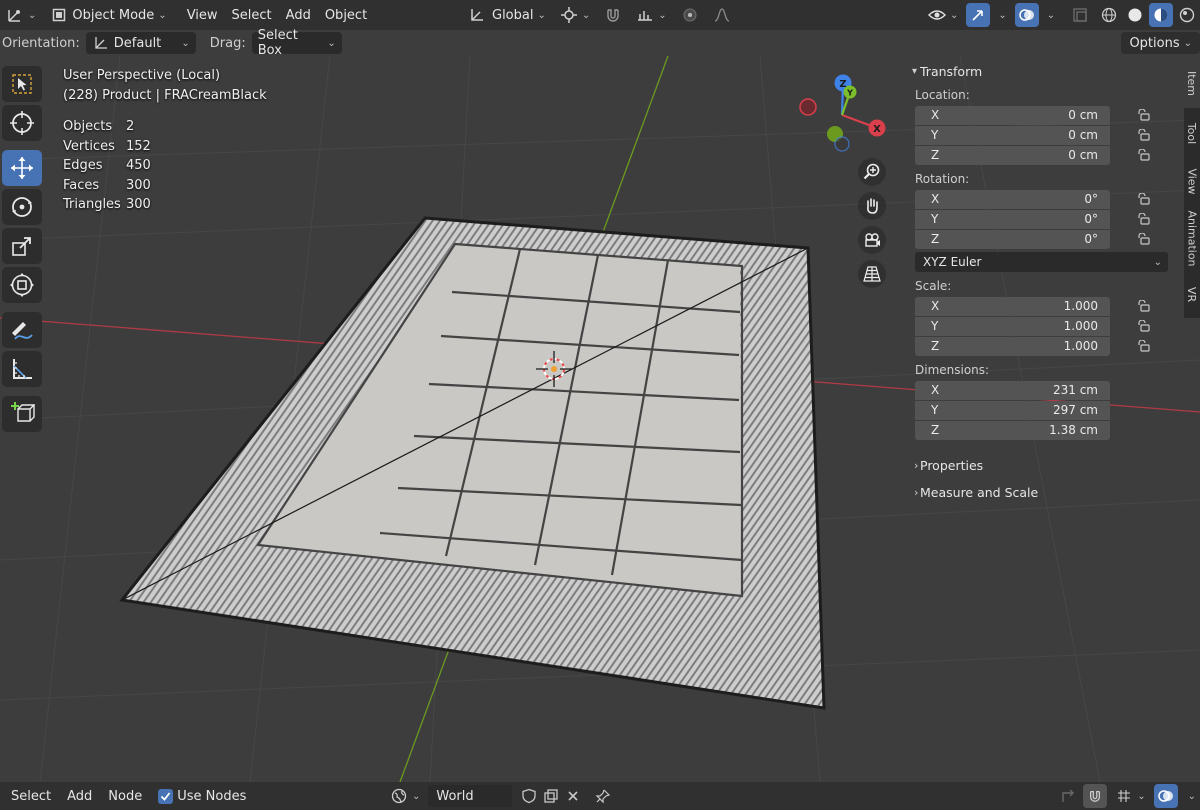 Image resolution: width=1200 pixels, height=810 pixels. Describe the element at coordinates (1012, 430) in the screenshot. I see `dimensions-z-field: Z 1.38 cm` at that location.